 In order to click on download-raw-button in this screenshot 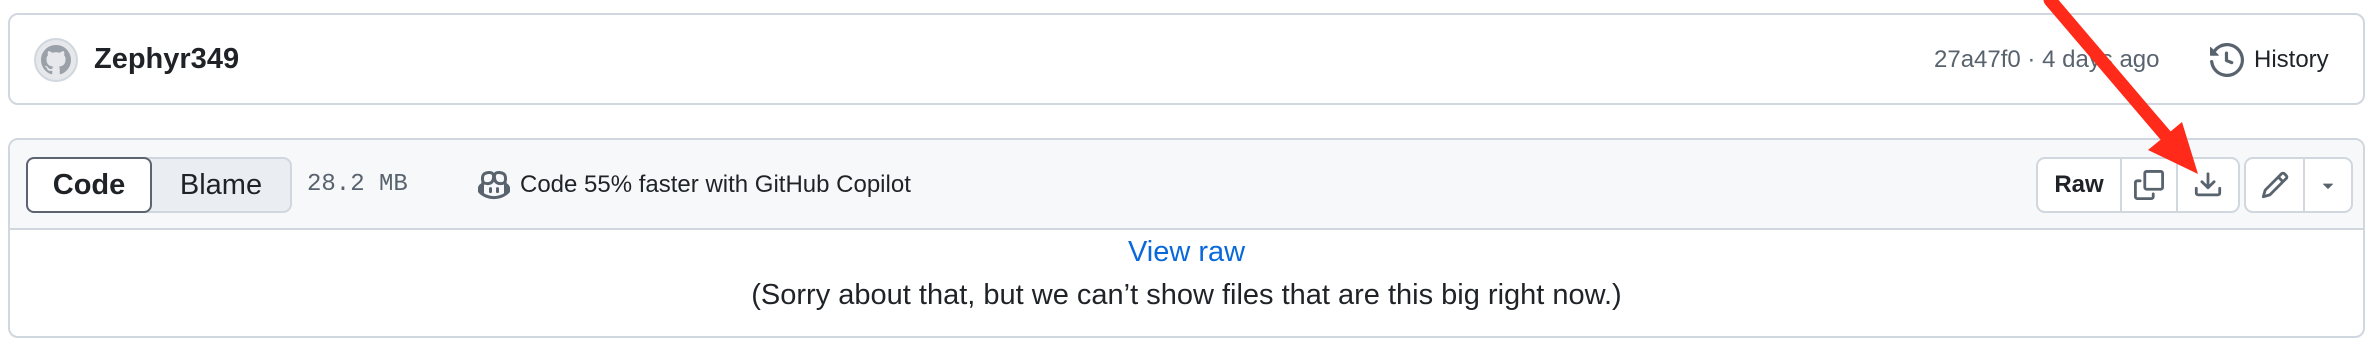, I will do `click(2207, 185)`.